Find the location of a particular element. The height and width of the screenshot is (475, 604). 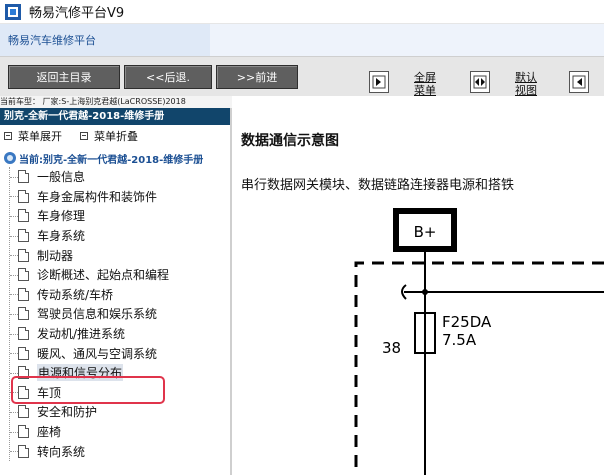

tree-controls: 菜单展开 菜单折叠 is located at coordinates (115, 136).